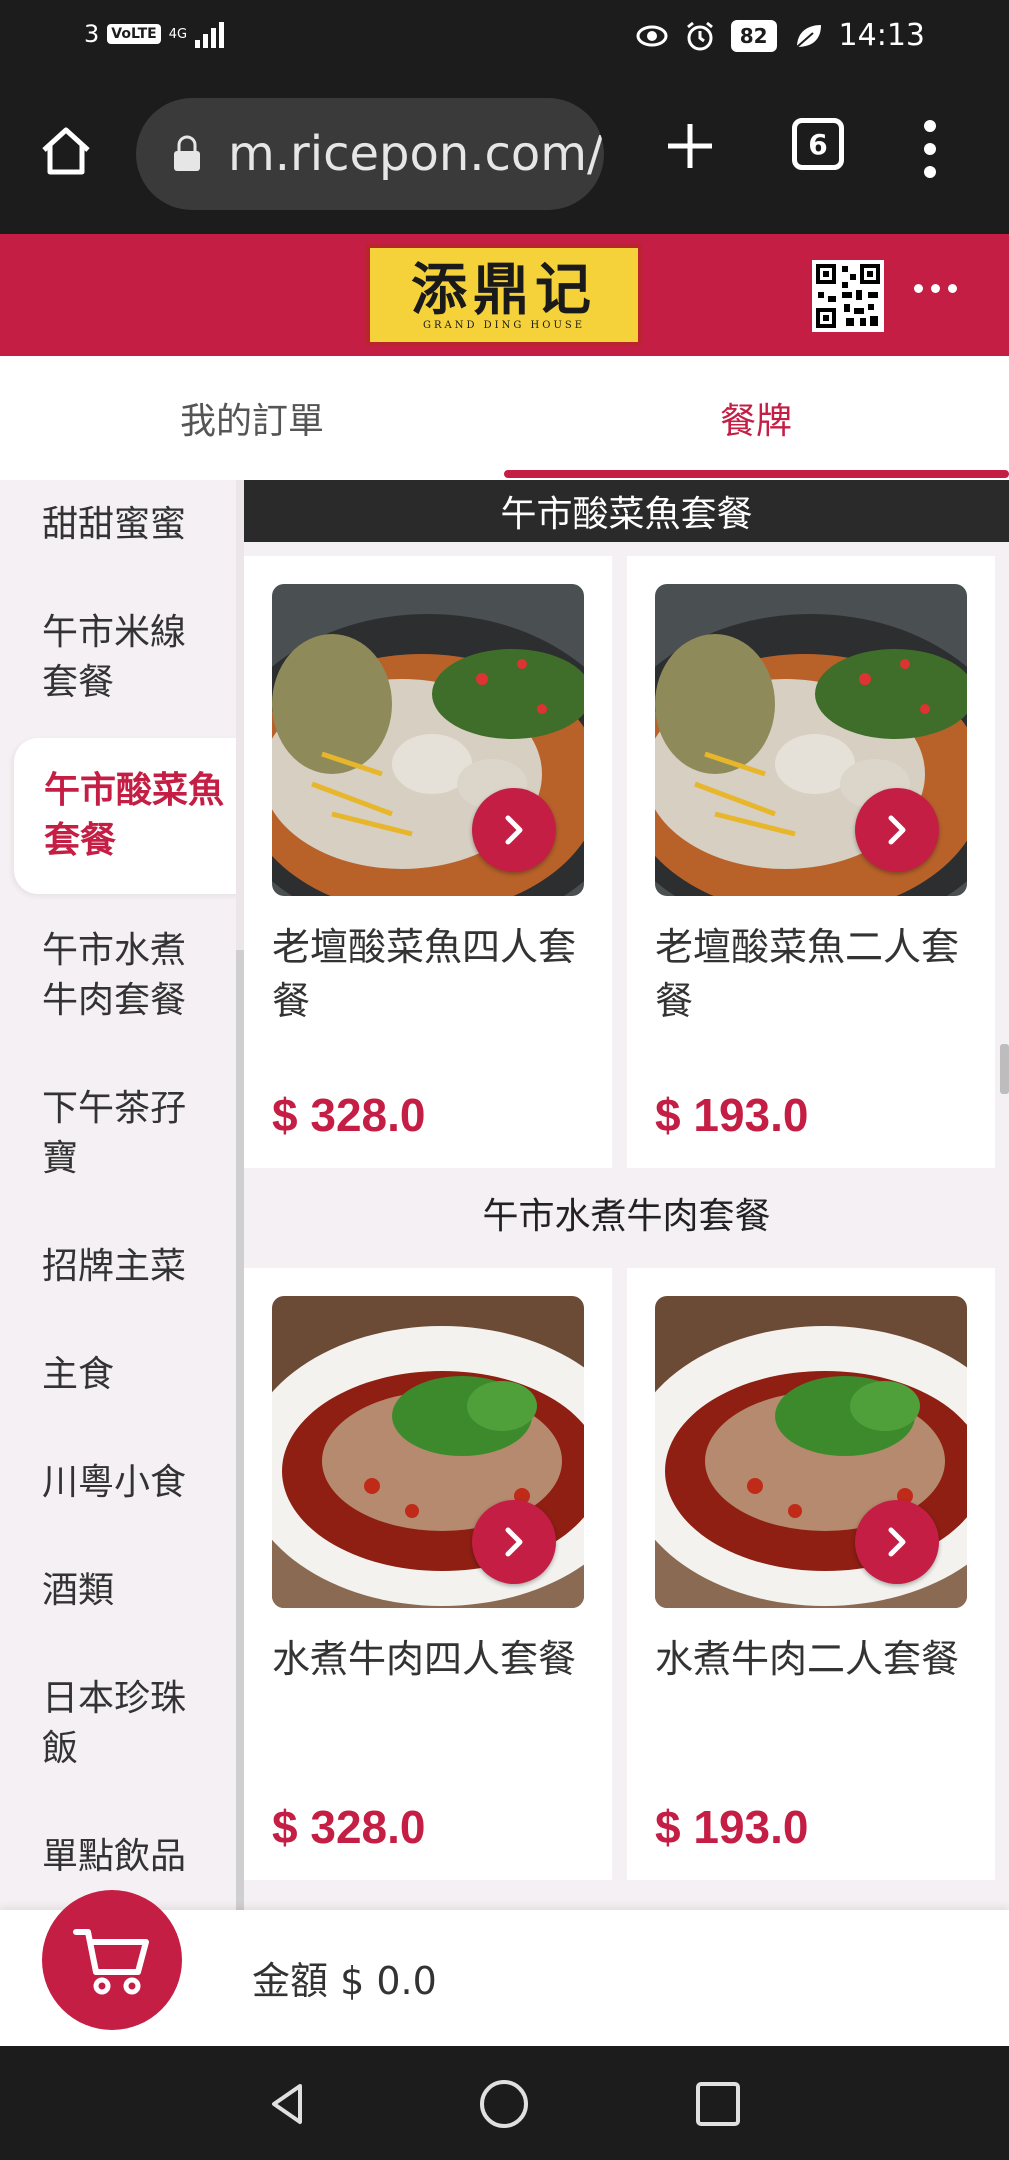 This screenshot has width=1009, height=2160. I want to click on sidebar-item-lunch-rice-noodle: 午市米線套餐, so click(110, 658).